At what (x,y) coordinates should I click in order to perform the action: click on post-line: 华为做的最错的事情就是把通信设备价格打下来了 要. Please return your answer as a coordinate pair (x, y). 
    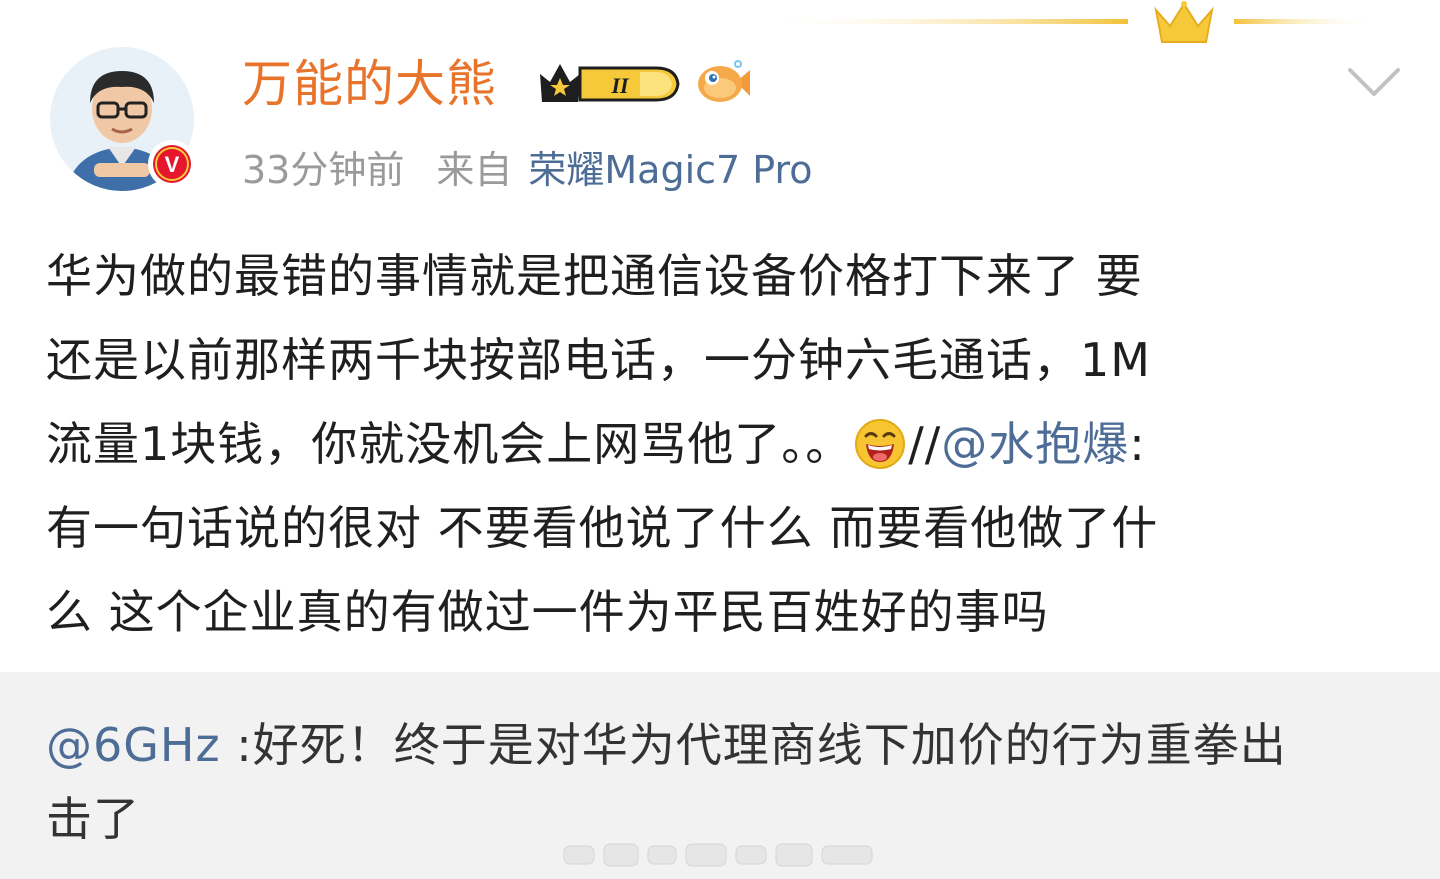
    Looking at the image, I should click on (594, 276).